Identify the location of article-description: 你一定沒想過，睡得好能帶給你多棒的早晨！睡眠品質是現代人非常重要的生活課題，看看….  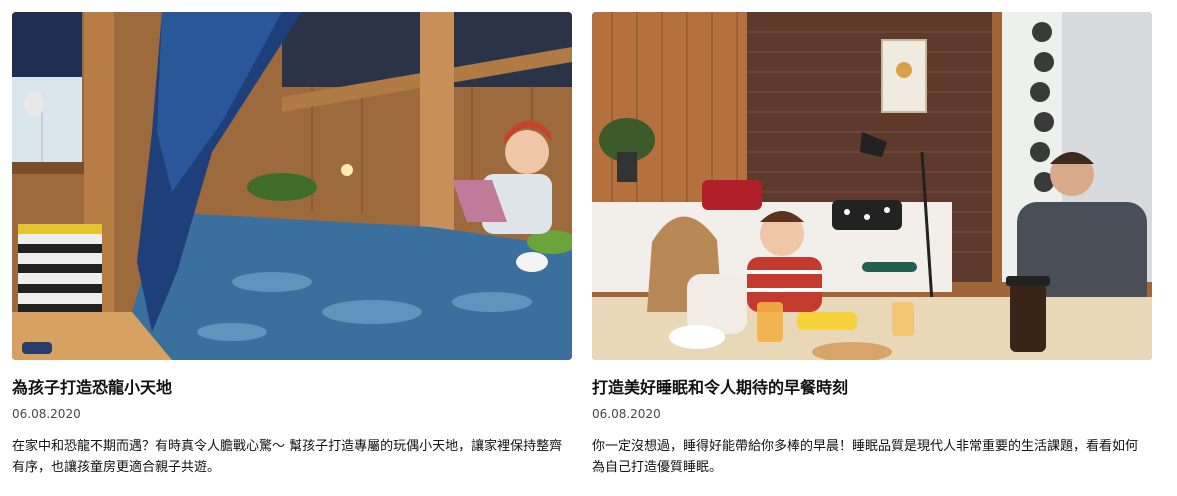
(865, 457).